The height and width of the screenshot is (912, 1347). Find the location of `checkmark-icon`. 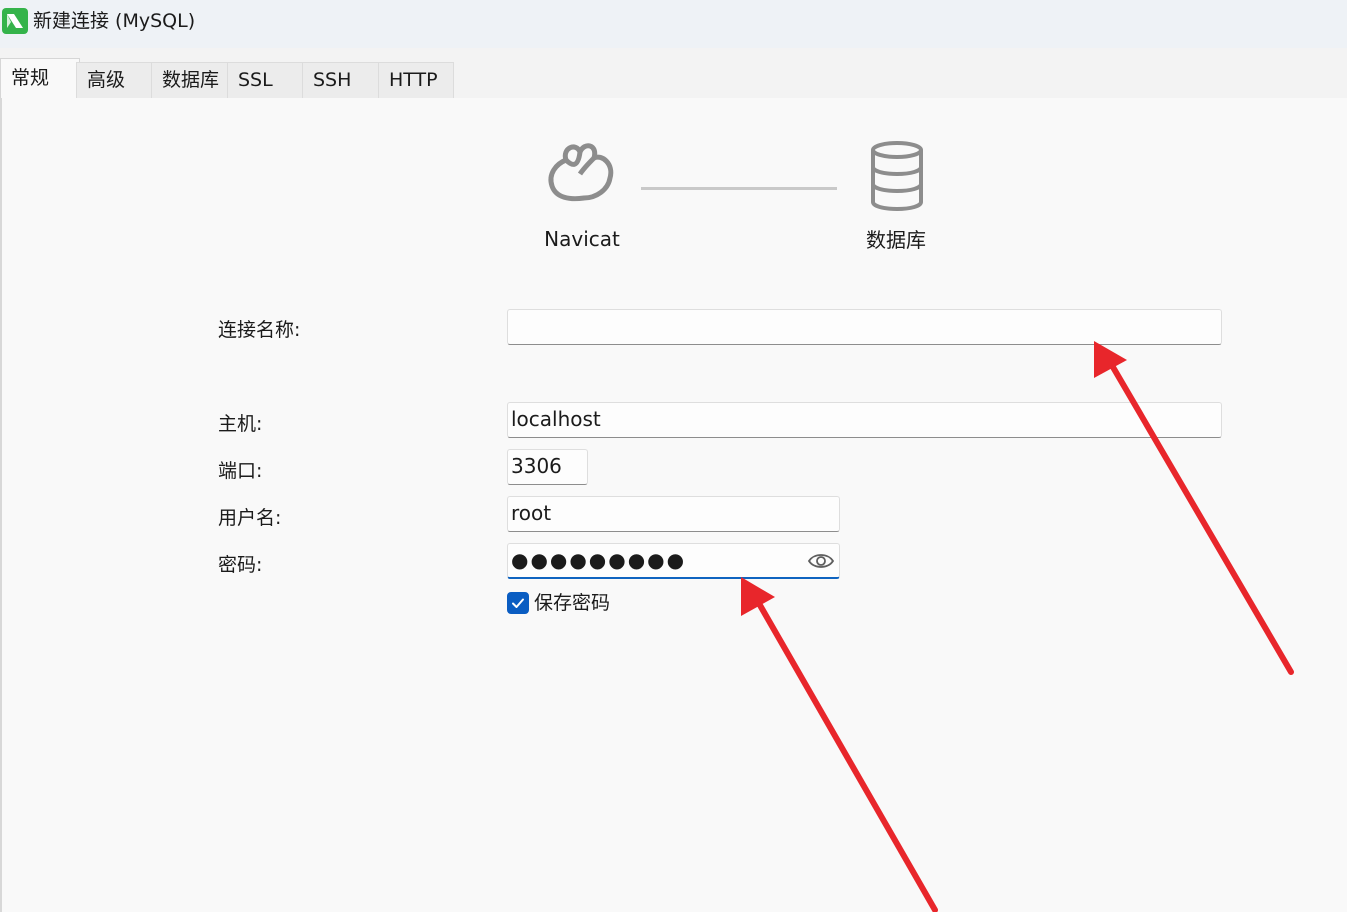

checkmark-icon is located at coordinates (518, 603).